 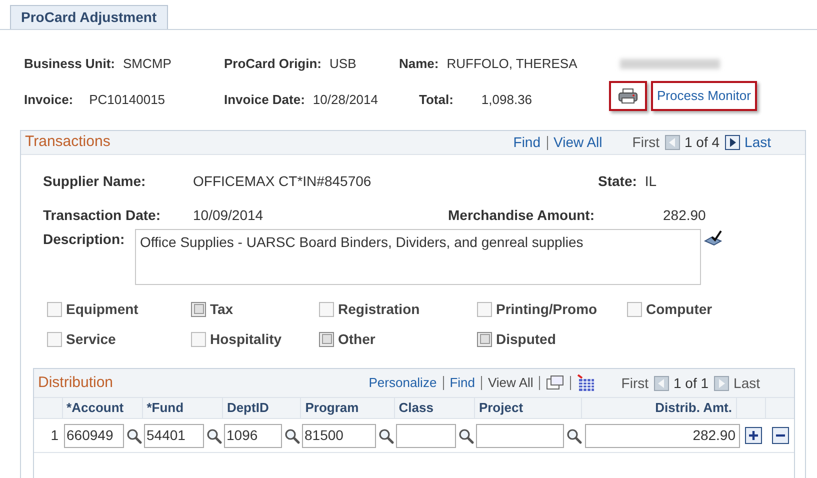 What do you see at coordinates (89, 17) in the screenshot?
I see `tab: ProCard Adjustment` at bounding box center [89, 17].